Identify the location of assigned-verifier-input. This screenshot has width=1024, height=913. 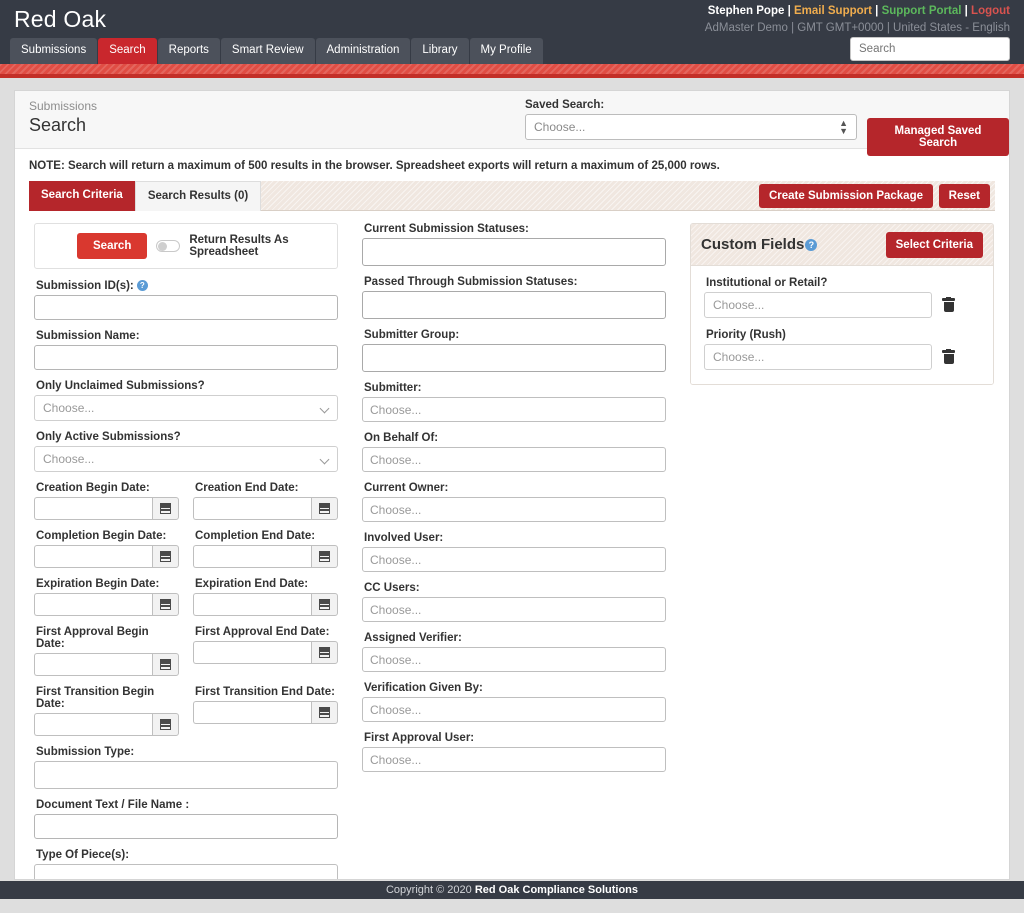
(514, 659).